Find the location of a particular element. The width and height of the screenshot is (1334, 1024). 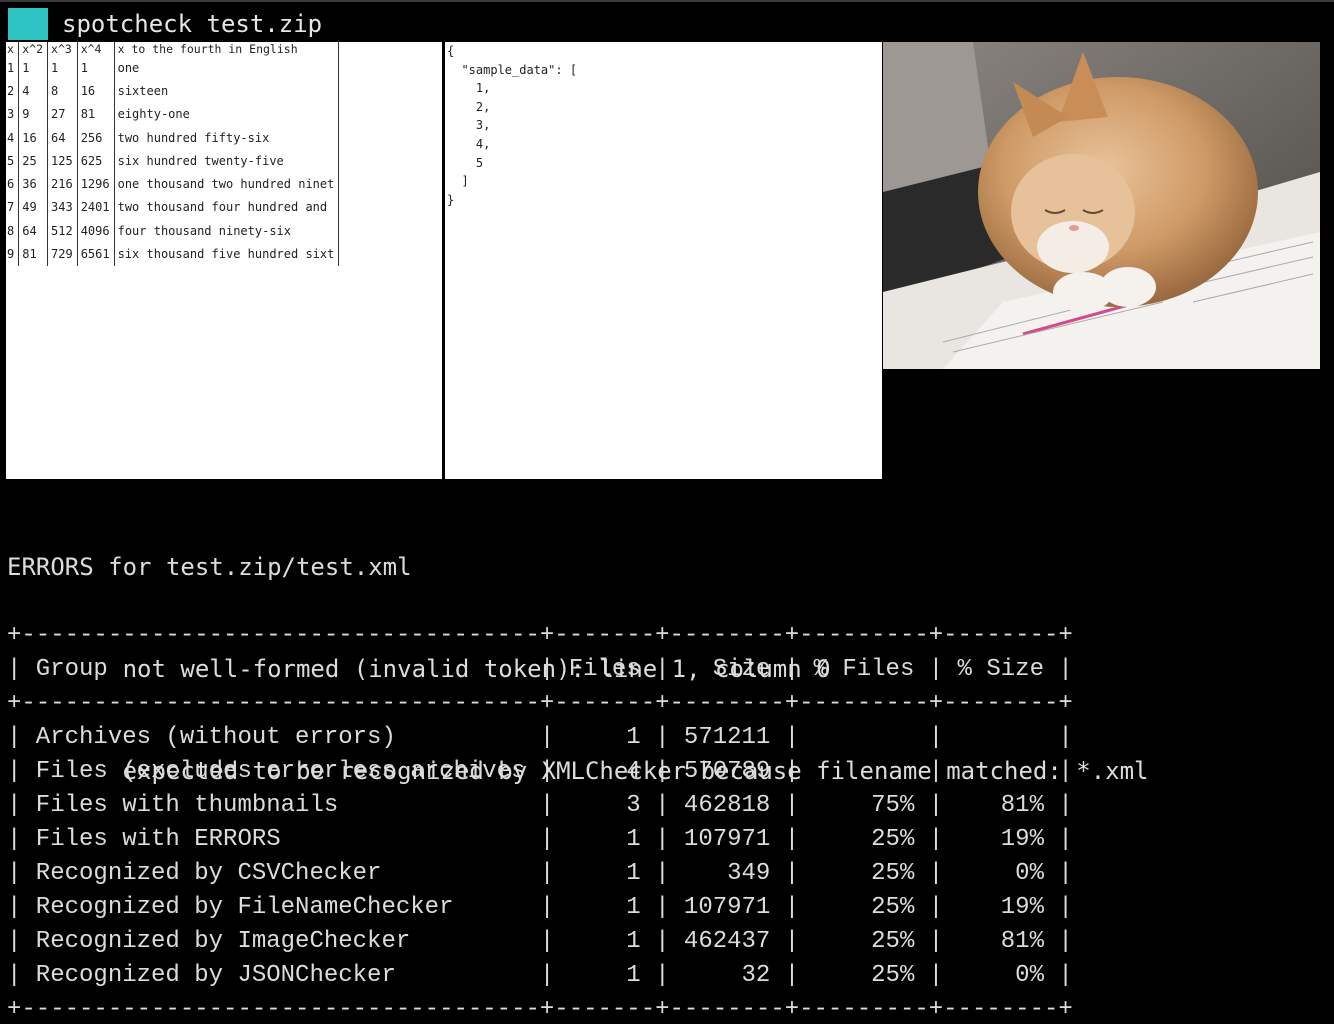

csv-cell: two hundred fifty-six is located at coordinates (226, 137).